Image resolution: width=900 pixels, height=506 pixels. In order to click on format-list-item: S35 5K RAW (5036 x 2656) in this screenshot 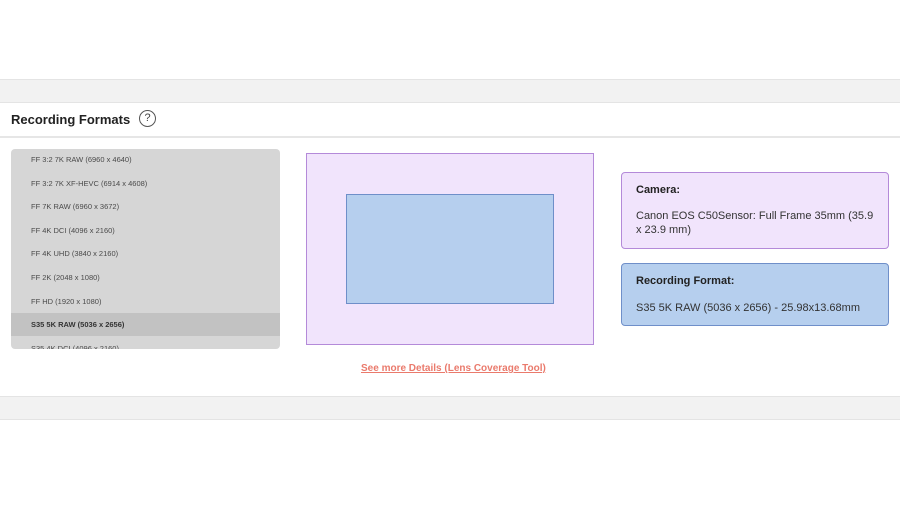, I will do `click(145, 325)`.